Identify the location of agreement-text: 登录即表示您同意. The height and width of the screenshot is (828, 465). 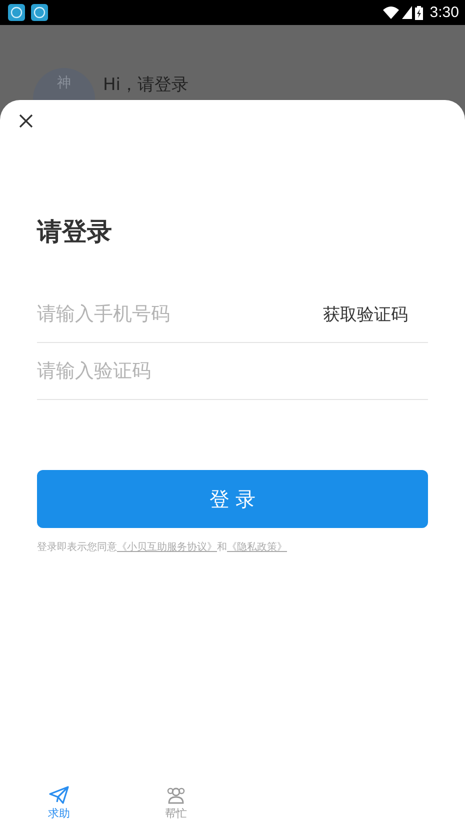
(77, 547).